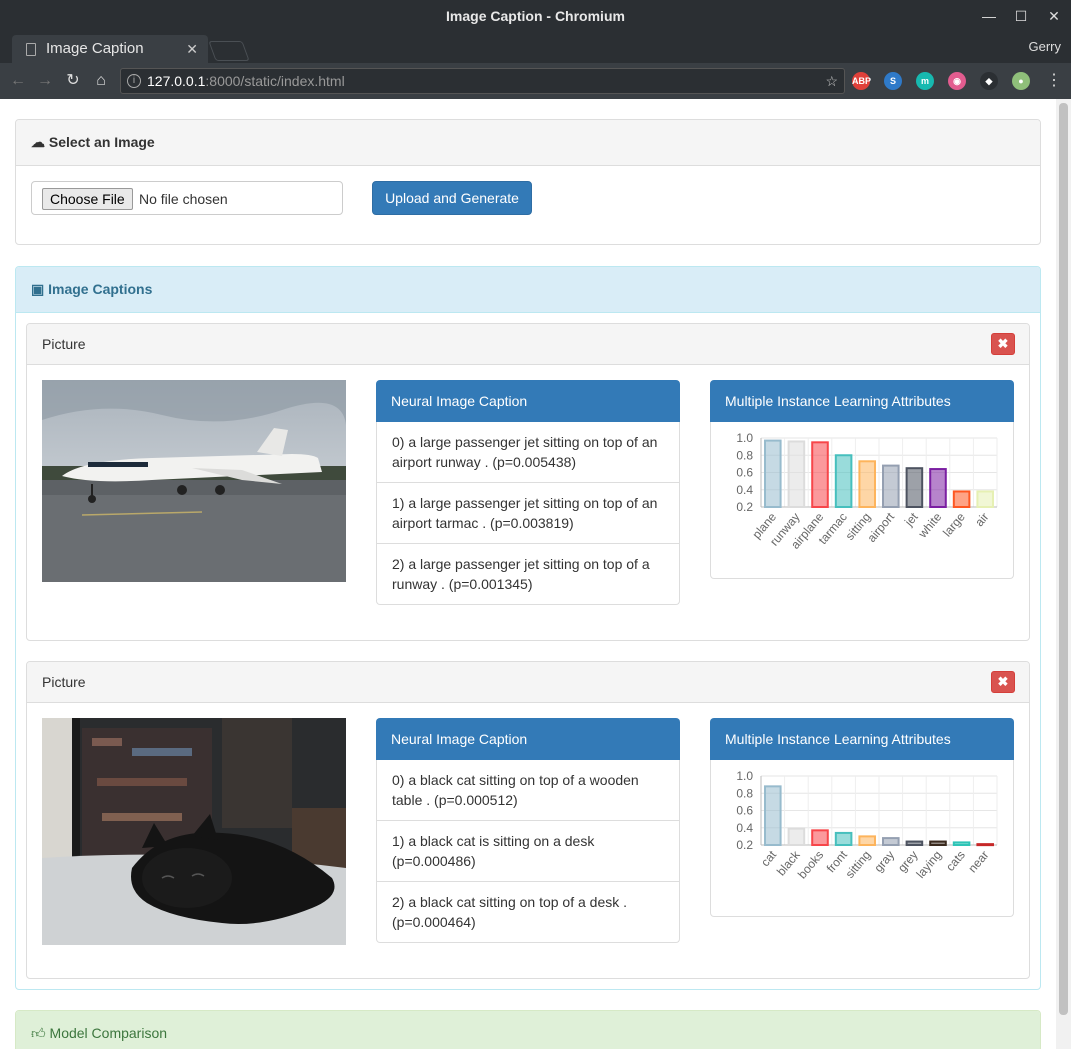 This screenshot has width=1071, height=1049. I want to click on adblock-plus-icon: ABP, so click(861, 81).